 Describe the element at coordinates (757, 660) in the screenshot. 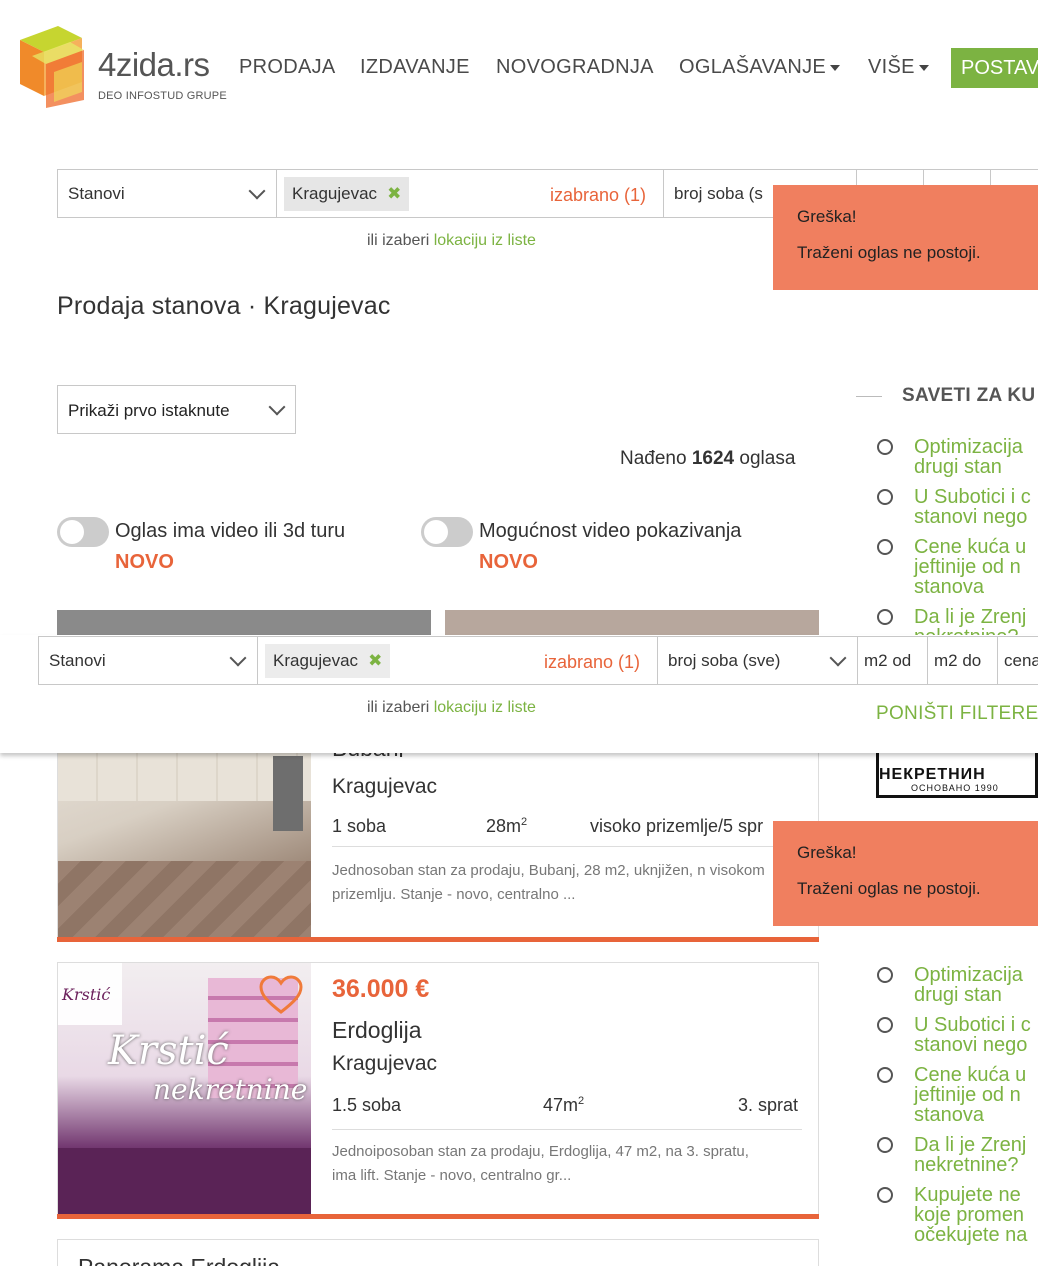

I see `rooms-select: broj soba (sve)` at that location.